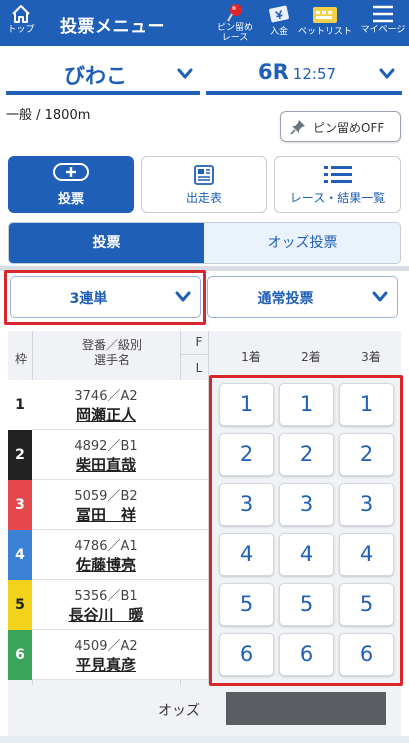 The width and height of the screenshot is (409, 743). I want to click on waku-cell: 4, so click(20, 555).